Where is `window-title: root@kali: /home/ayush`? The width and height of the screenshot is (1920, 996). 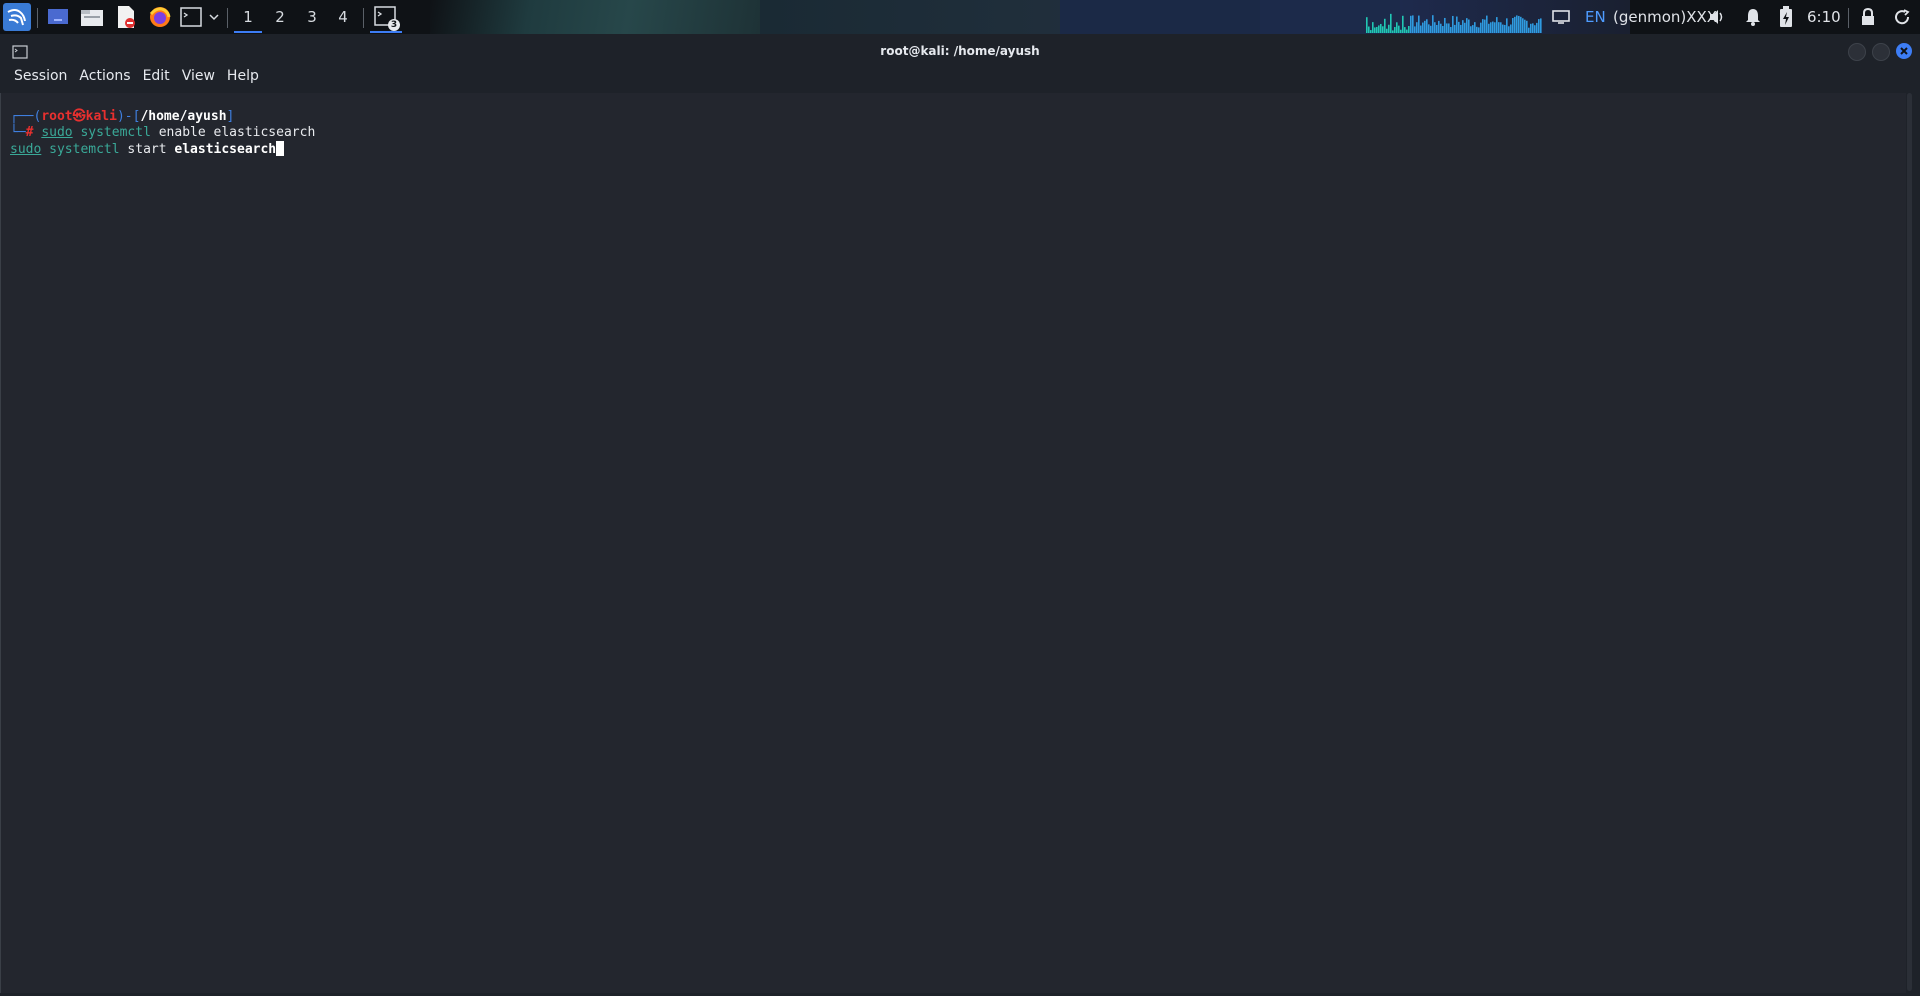
window-title: root@kali: /home/ayush is located at coordinates (960, 51).